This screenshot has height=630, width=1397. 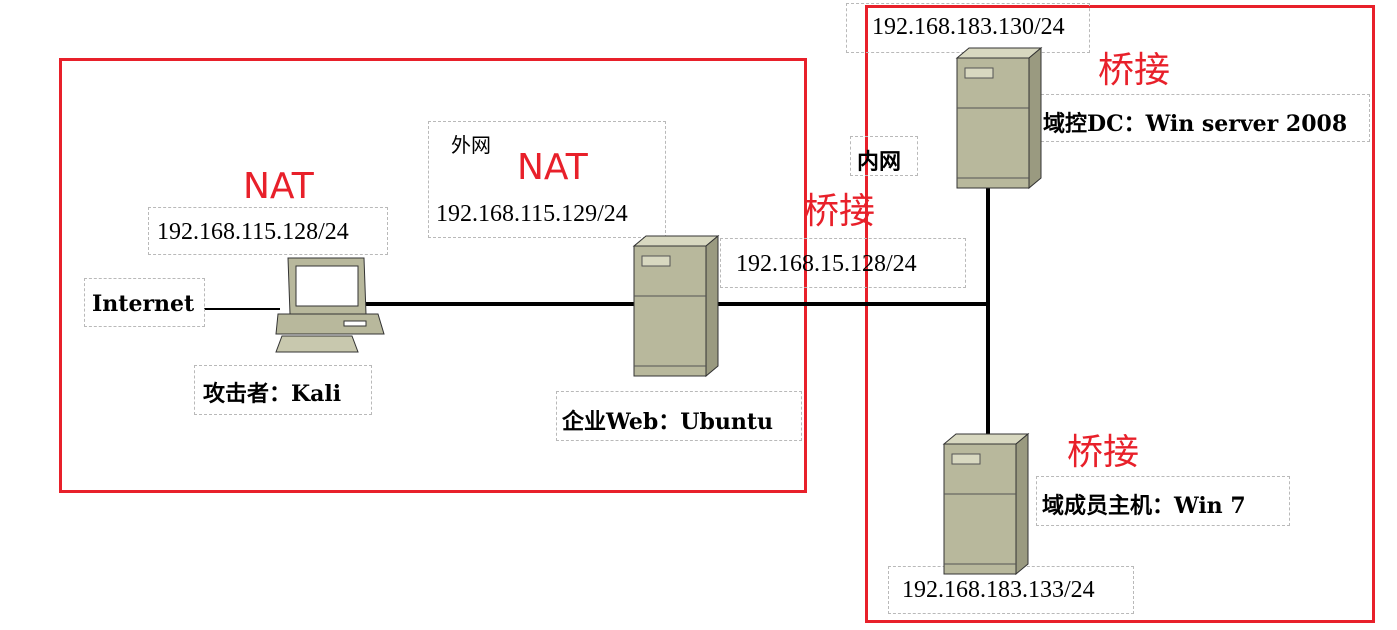 What do you see at coordinates (988, 313) in the screenshot?
I see `dc-switch-link` at bounding box center [988, 313].